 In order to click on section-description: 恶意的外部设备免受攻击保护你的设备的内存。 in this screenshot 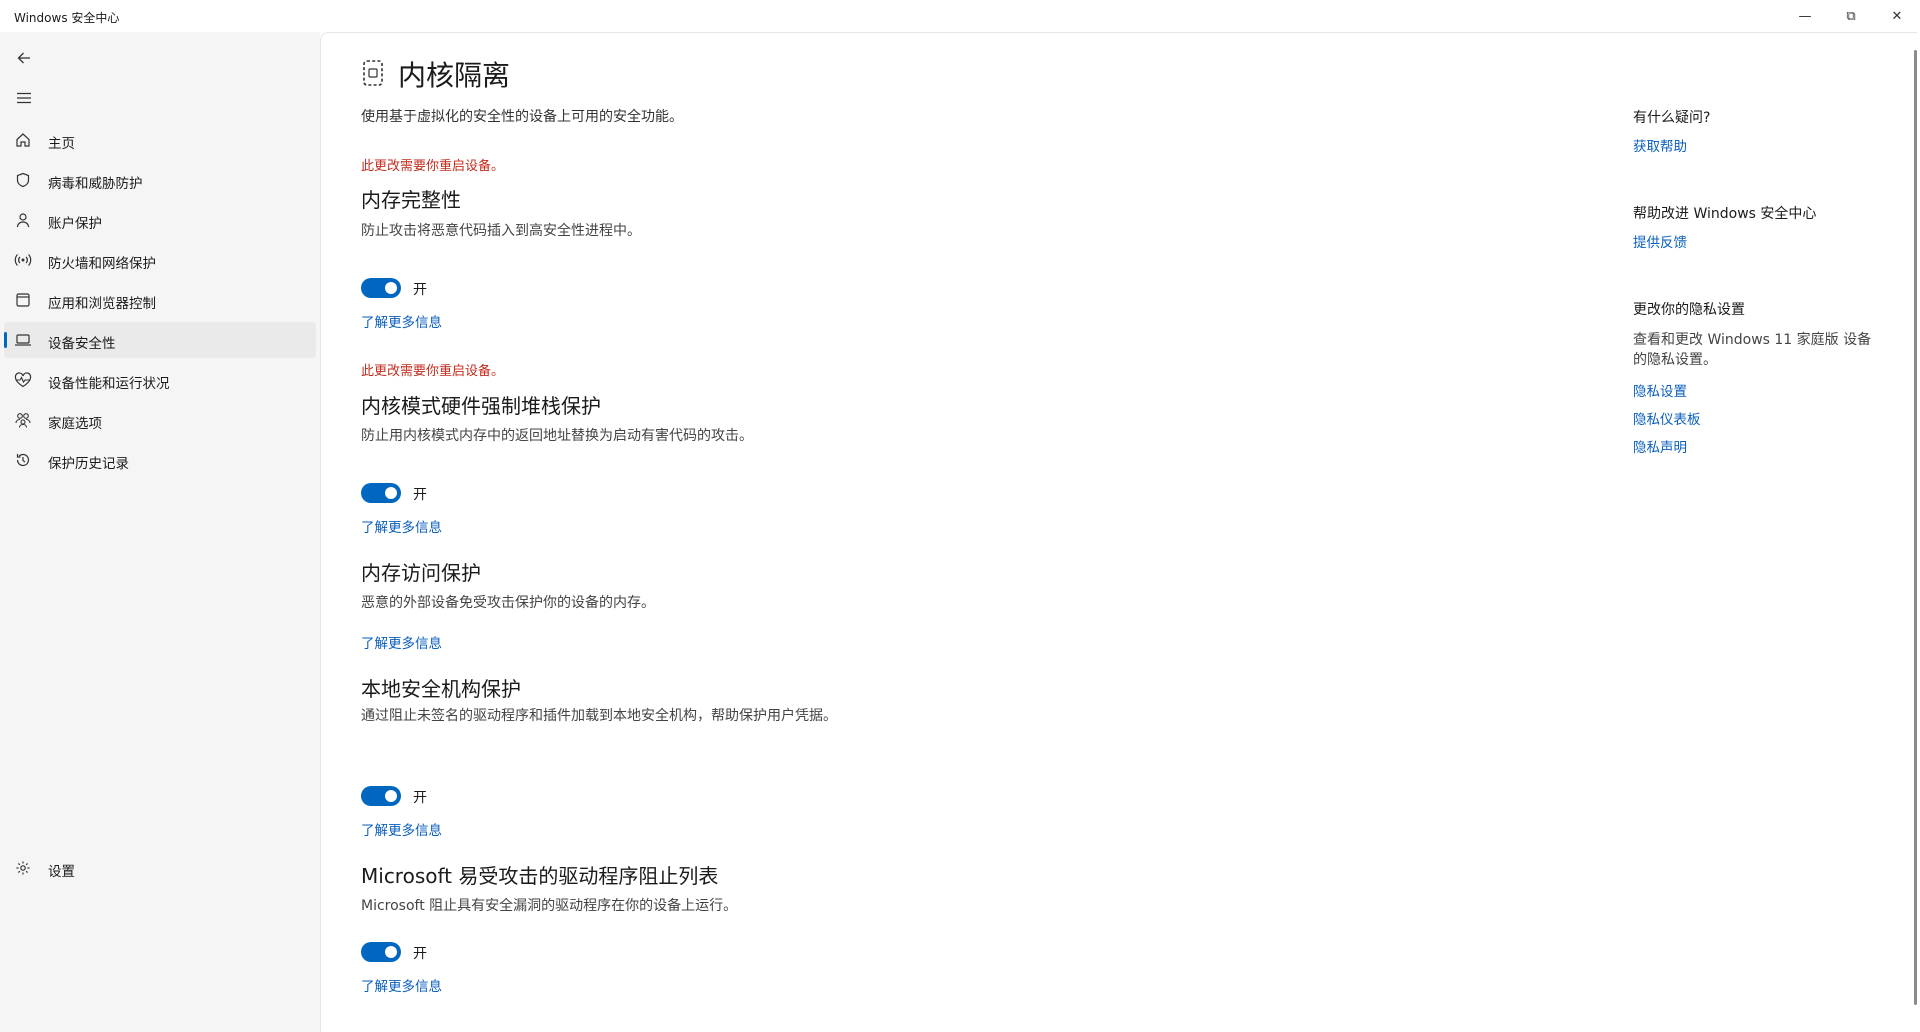, I will do `click(508, 603)`.